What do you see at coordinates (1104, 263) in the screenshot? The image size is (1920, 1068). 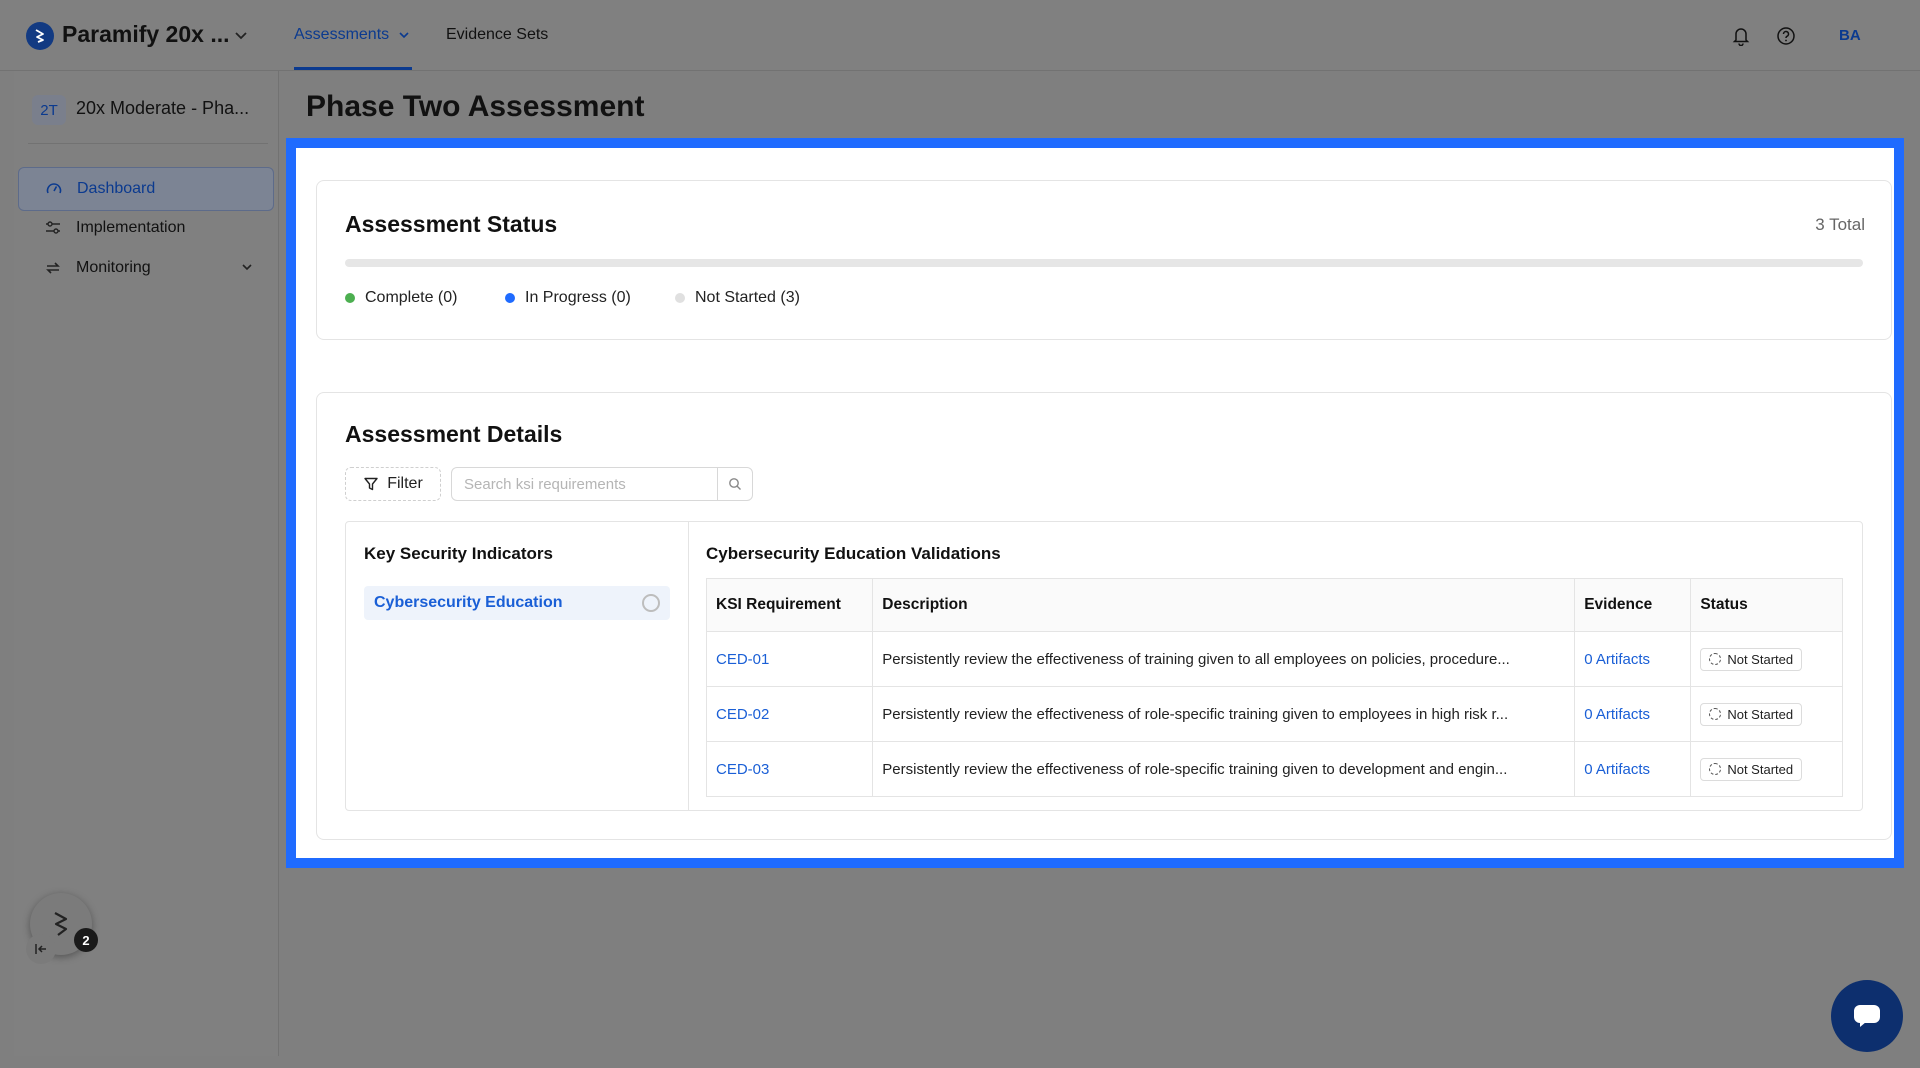 I see `status-progress-bar` at bounding box center [1104, 263].